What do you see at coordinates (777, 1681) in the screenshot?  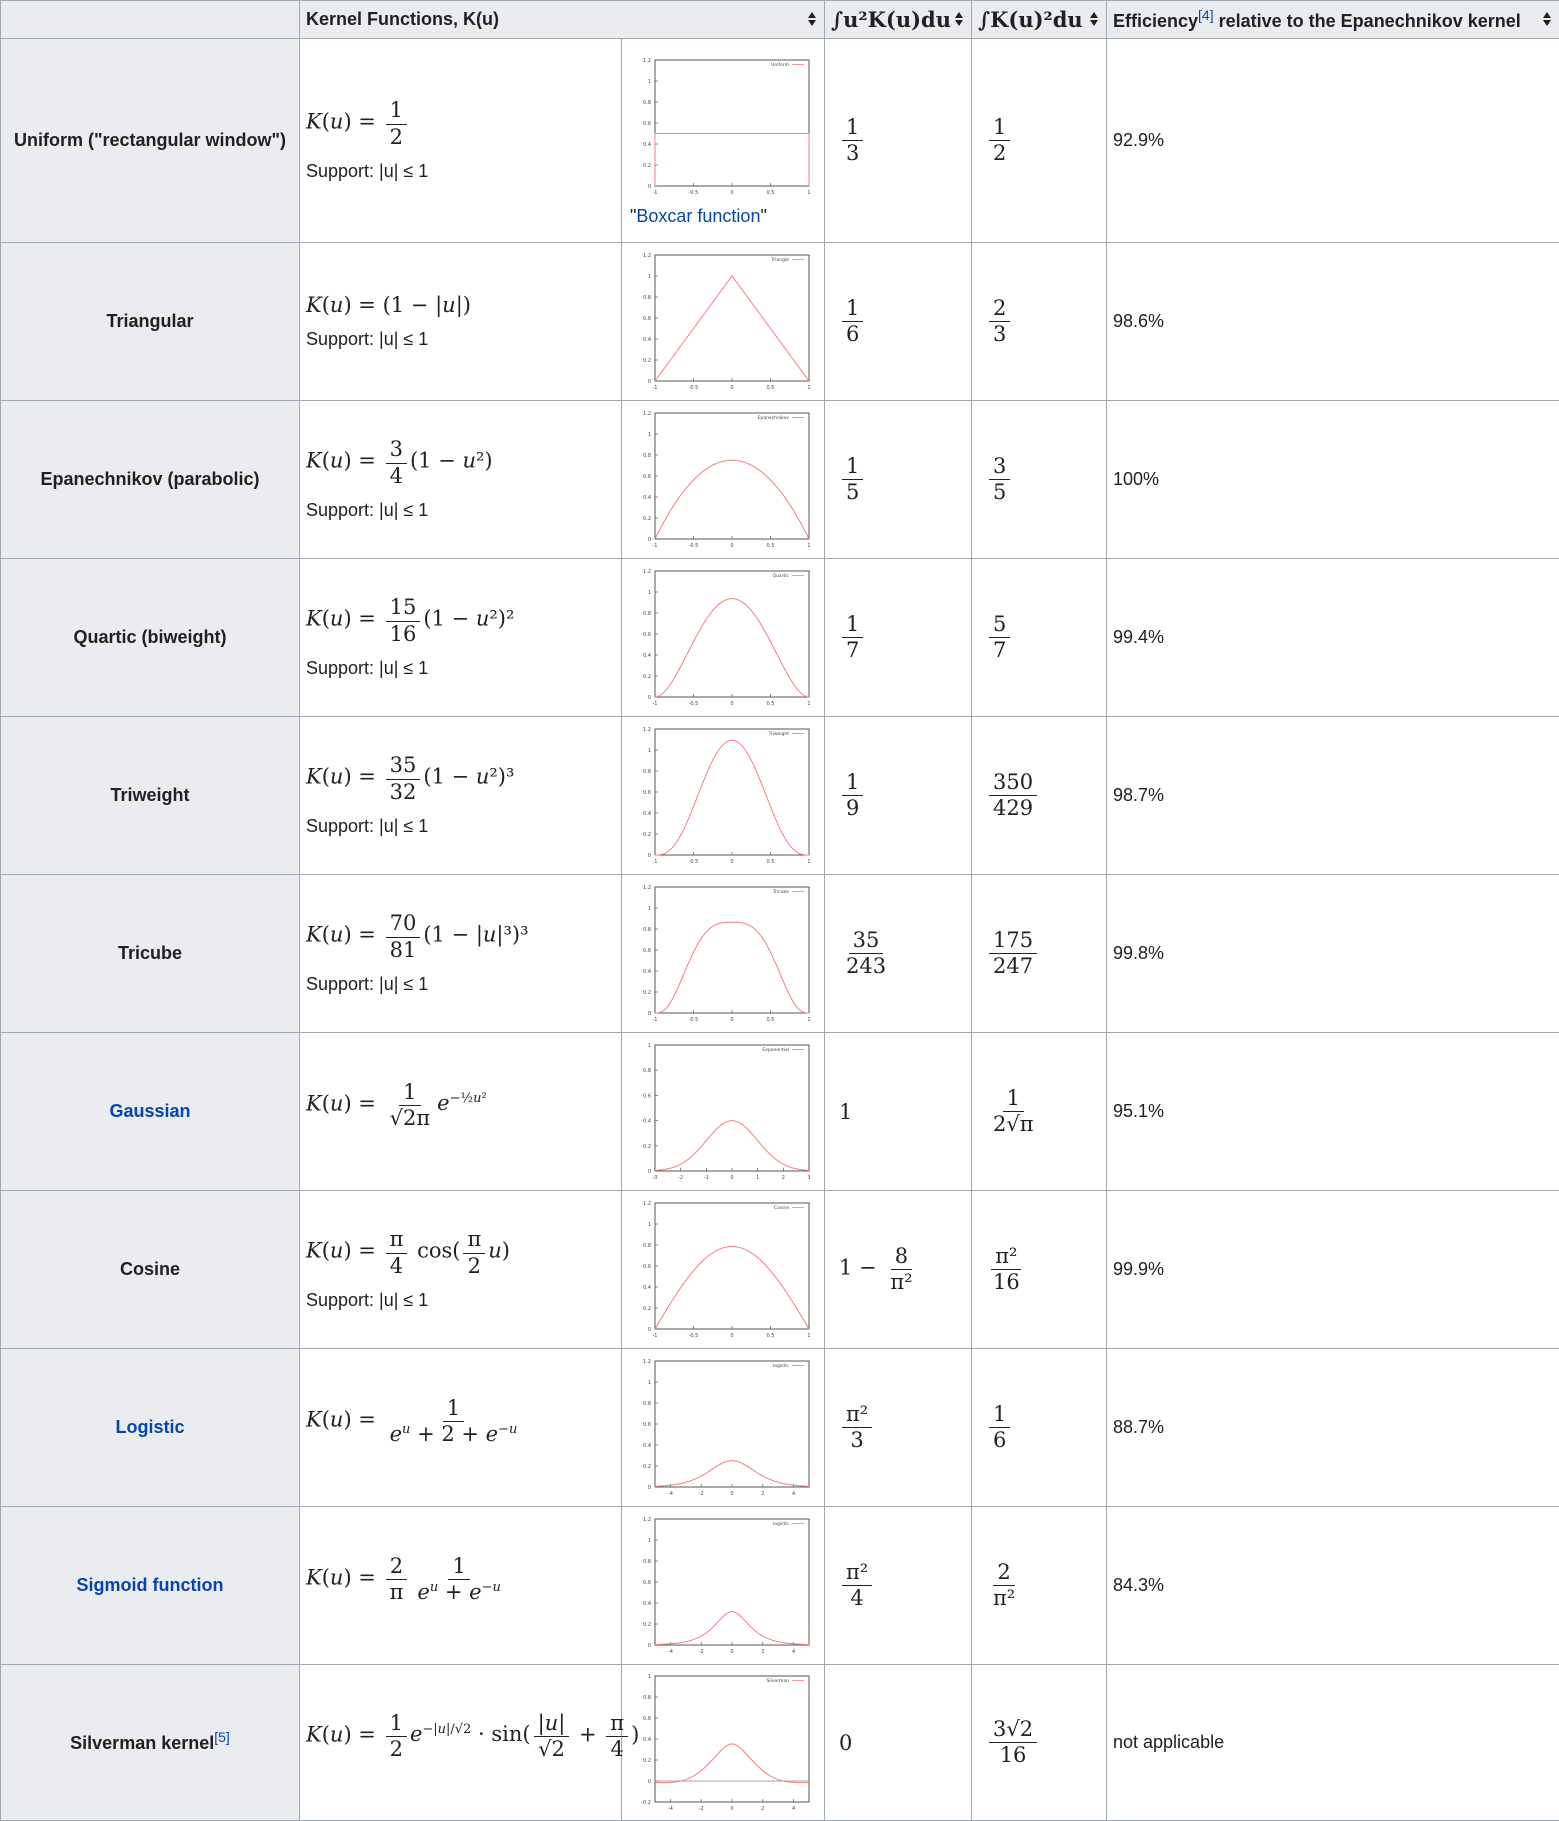 I see `legend-label: Silverman` at bounding box center [777, 1681].